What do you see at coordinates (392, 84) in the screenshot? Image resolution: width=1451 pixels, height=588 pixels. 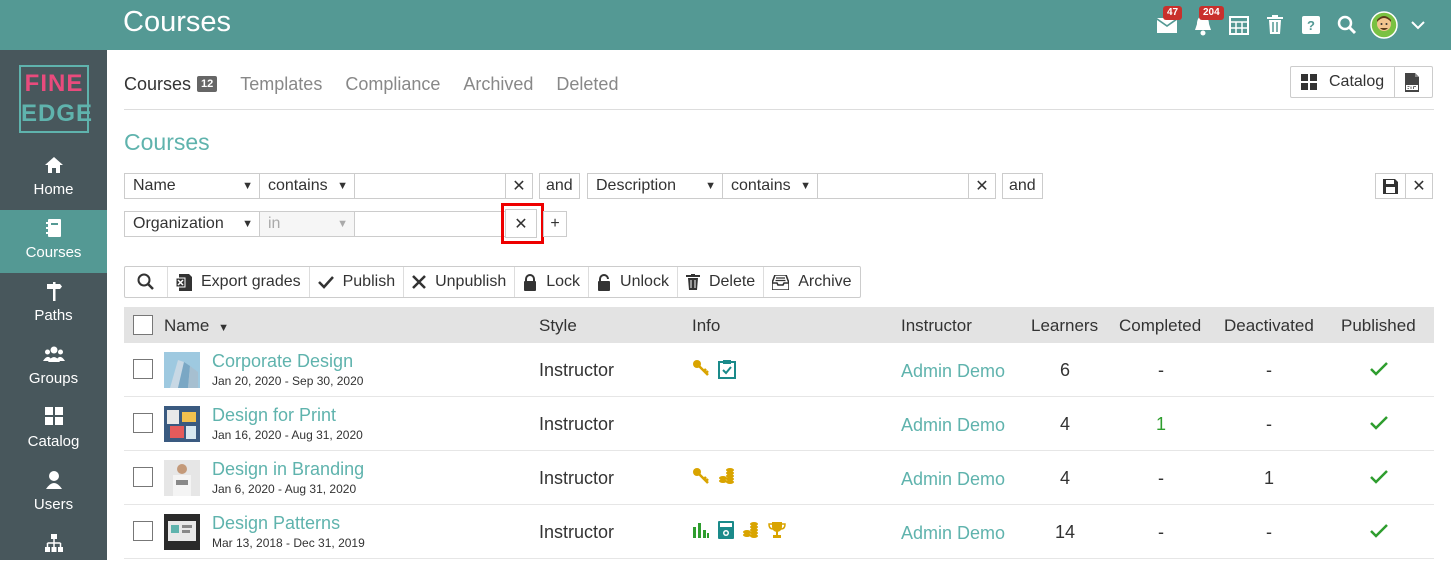 I see `tab-compliance: Compliance` at bounding box center [392, 84].